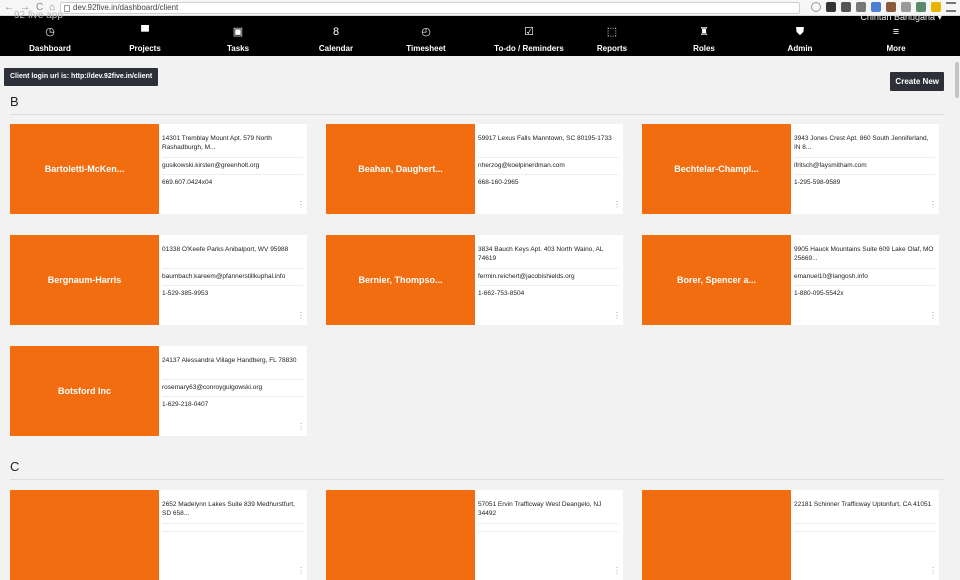  Describe the element at coordinates (50, 32) in the screenshot. I see `speedometer-icon: ◷` at that location.